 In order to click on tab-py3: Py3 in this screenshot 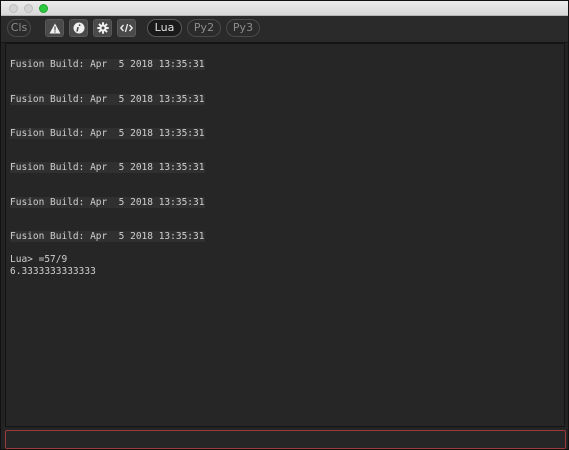, I will do `click(243, 28)`.